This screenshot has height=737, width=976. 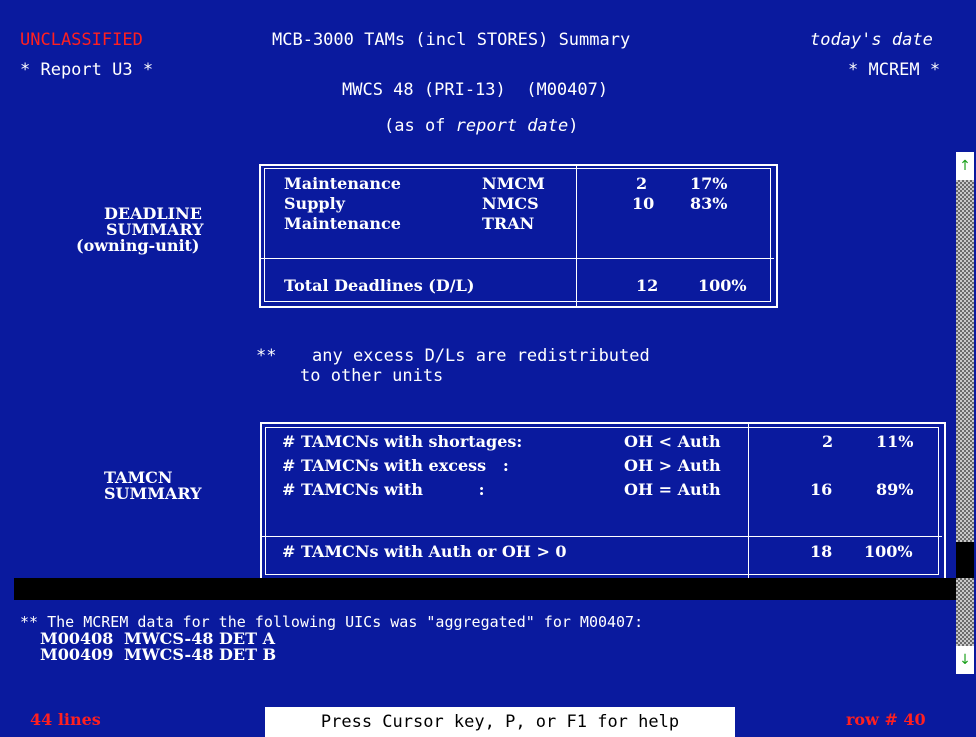 I want to click on deadline-total-divider, so click(x=517, y=258).